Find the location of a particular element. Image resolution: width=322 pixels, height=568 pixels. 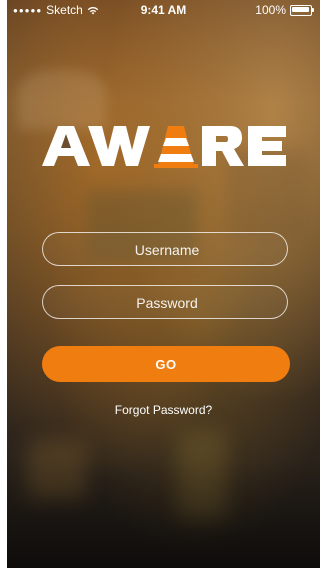

aware-logo-graphic is located at coordinates (164, 147).